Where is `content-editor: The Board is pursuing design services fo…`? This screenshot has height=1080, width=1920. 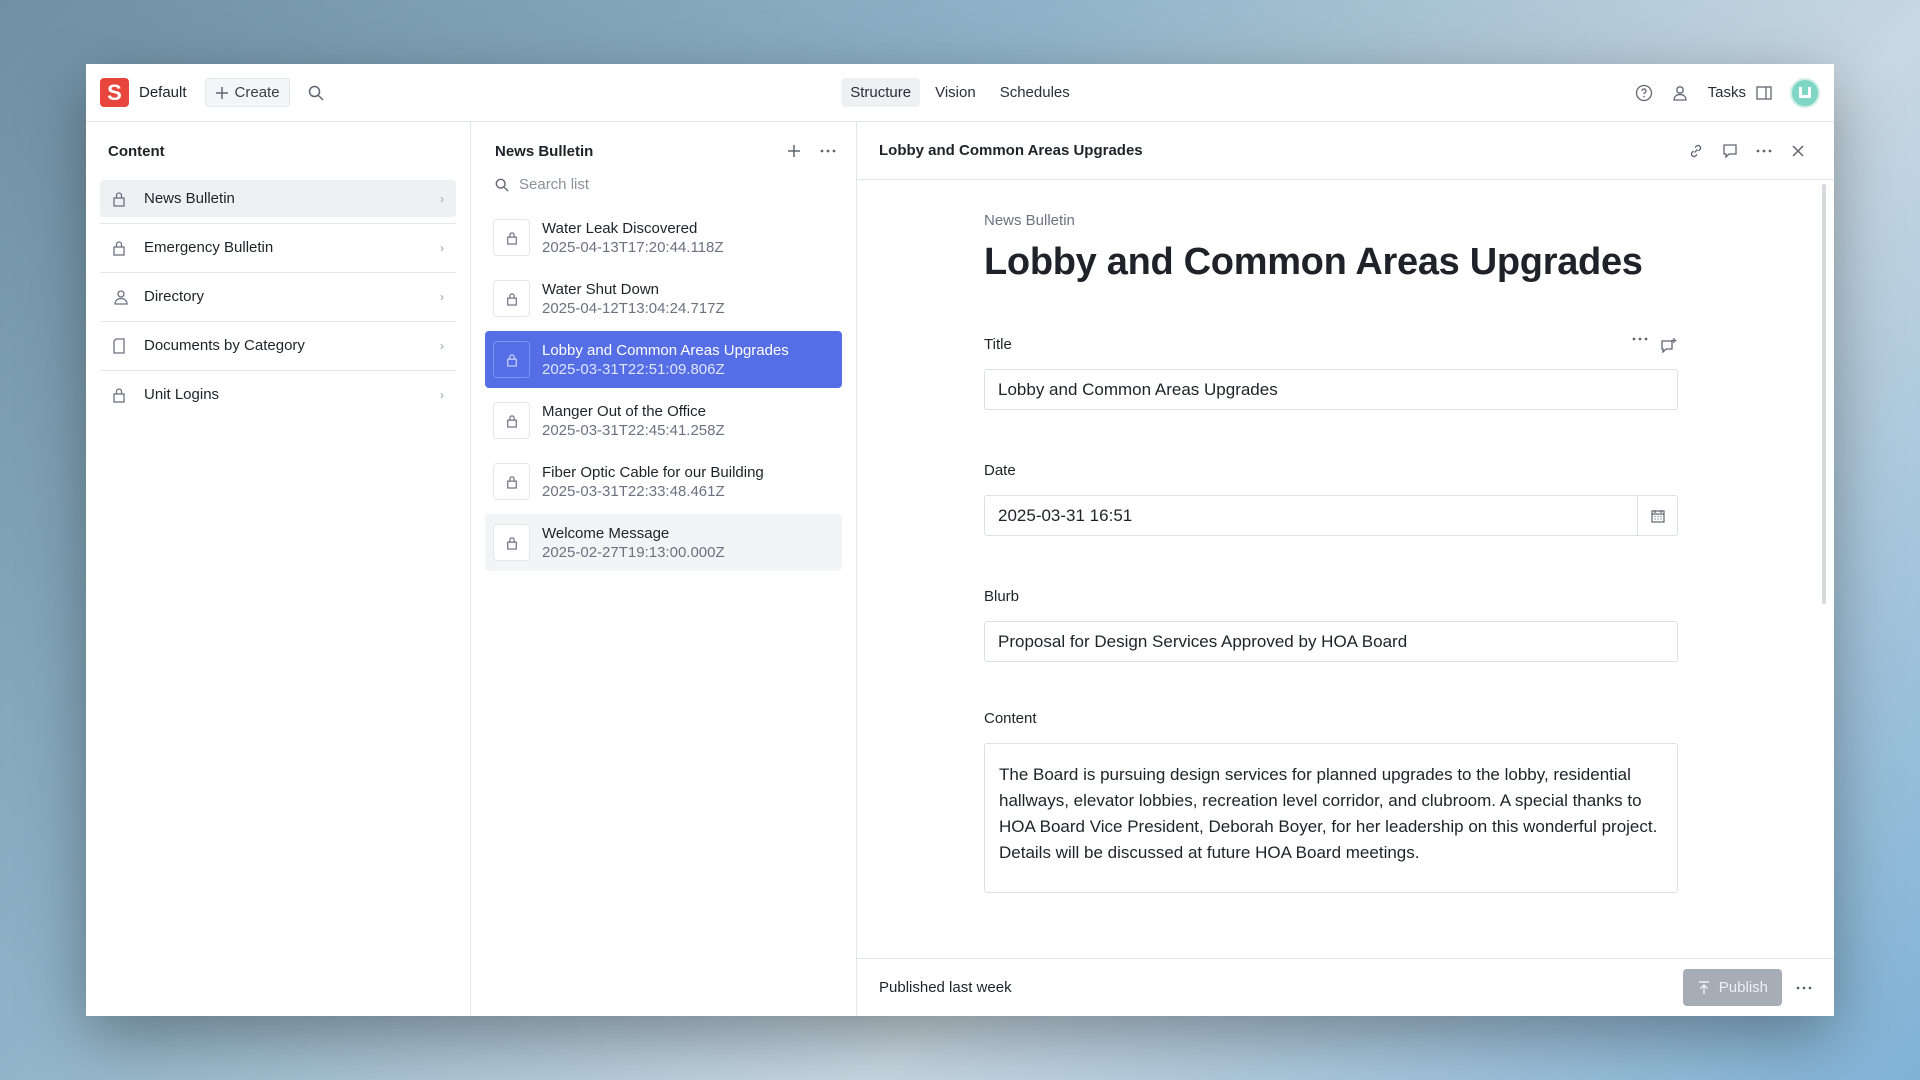 content-editor: The Board is pursuing design services fo… is located at coordinates (1331, 818).